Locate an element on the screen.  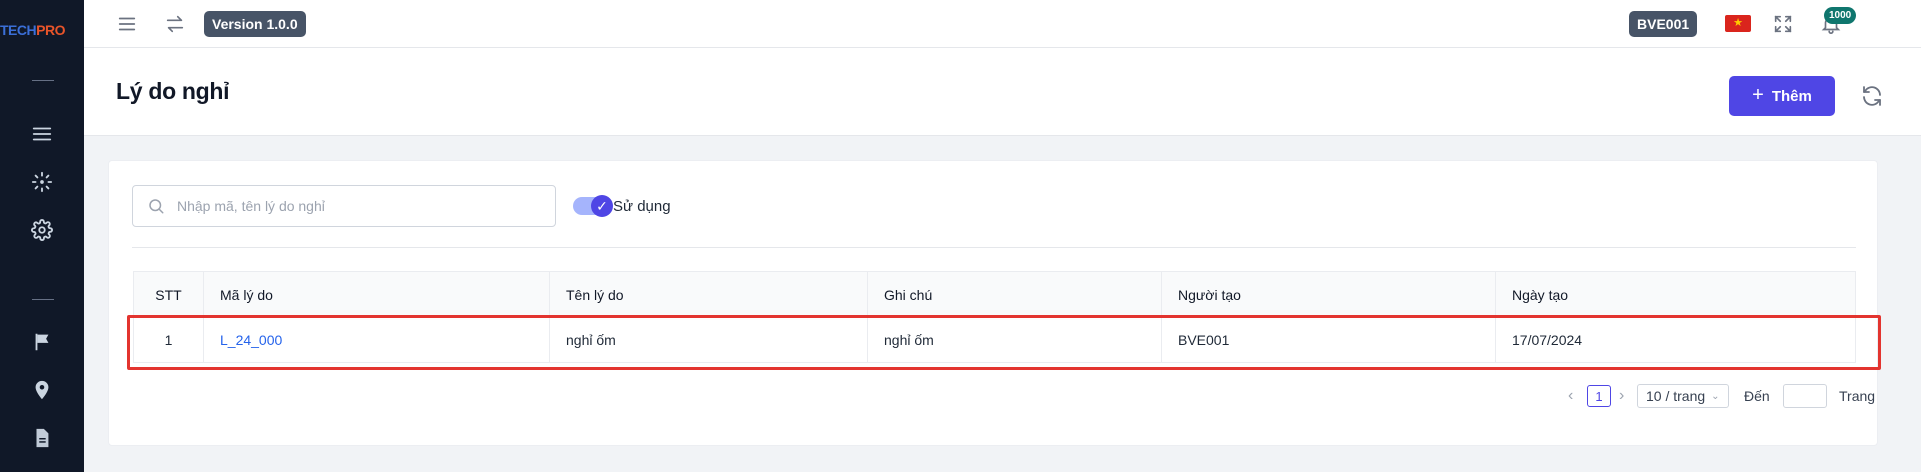
page-size-select: 10 / trang ⌄ is located at coordinates (1683, 396).